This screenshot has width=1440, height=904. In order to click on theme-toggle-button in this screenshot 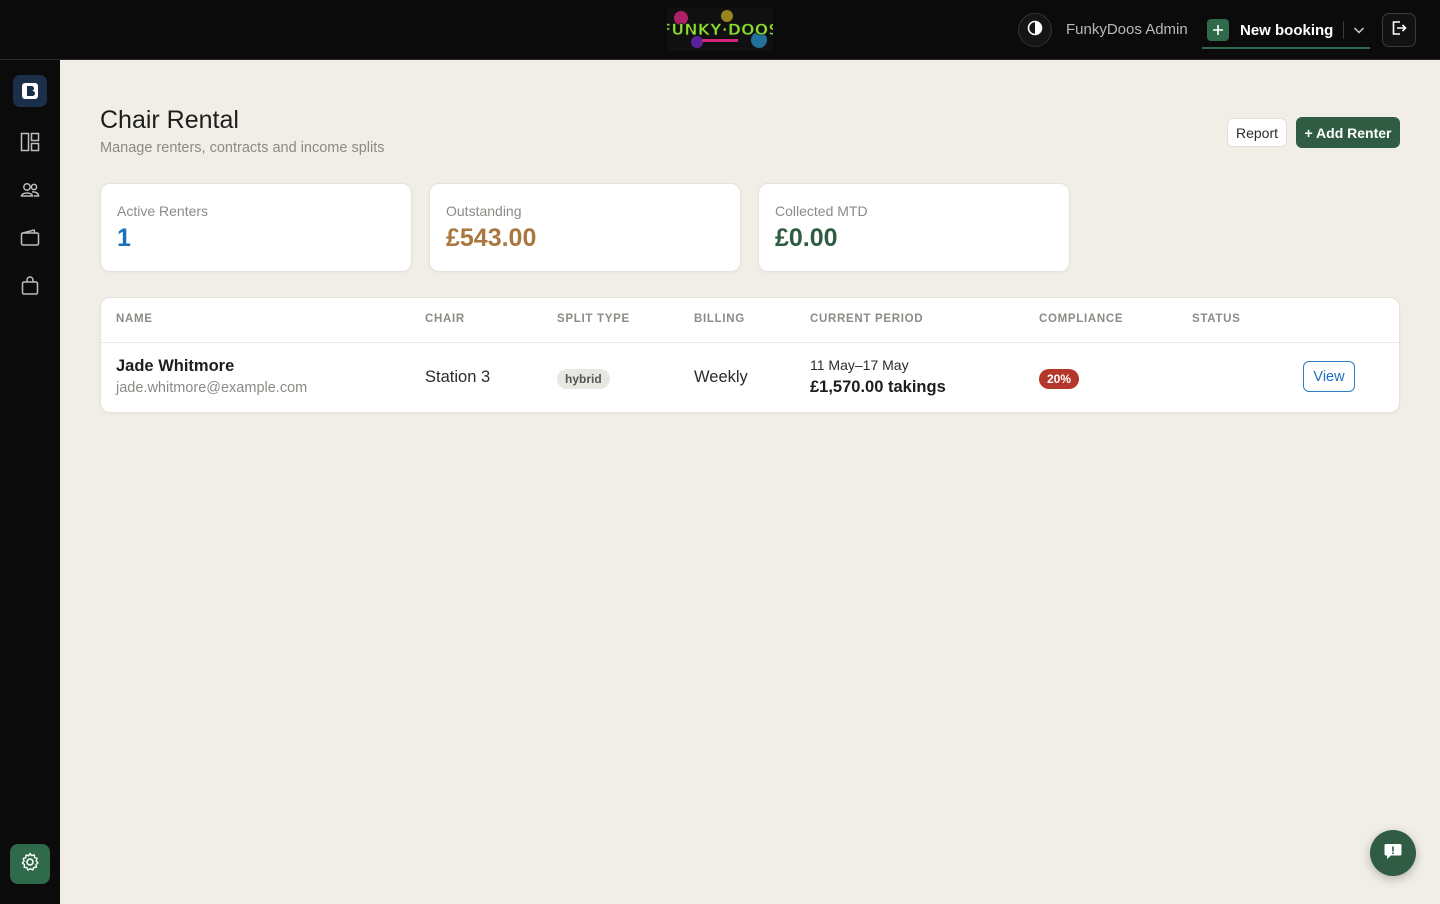, I will do `click(1035, 30)`.